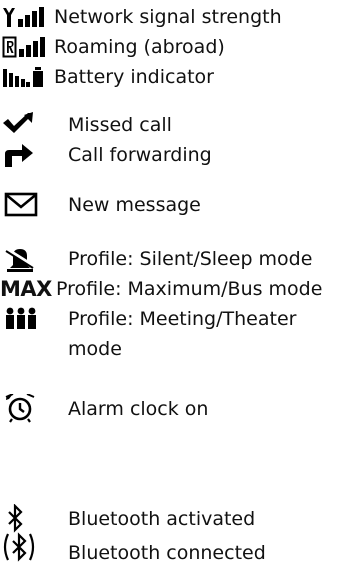 This screenshot has width=347, height=584. I want to click on legend-row-roaming: Roaming (abroad), so click(173, 47).